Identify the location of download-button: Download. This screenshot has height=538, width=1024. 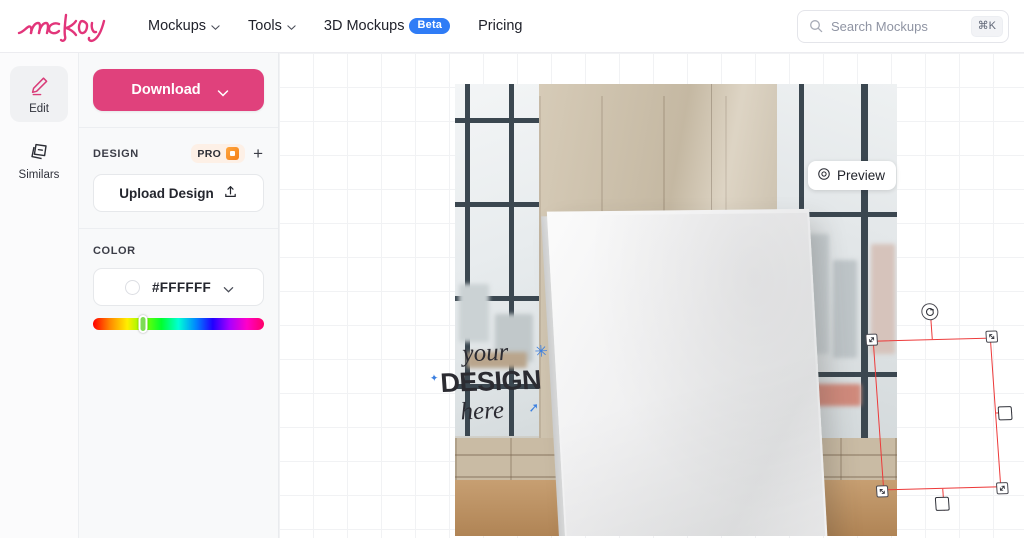
(178, 90).